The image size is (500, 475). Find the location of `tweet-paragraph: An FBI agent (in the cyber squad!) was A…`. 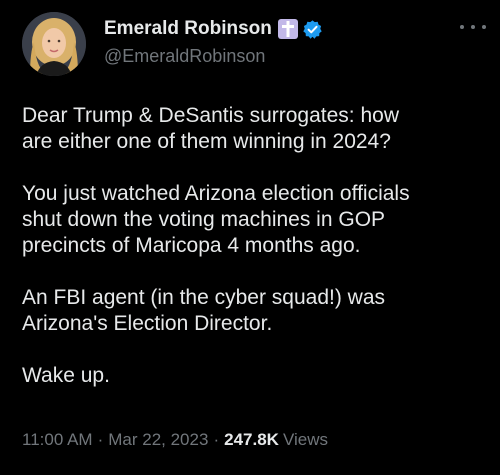

tweet-paragraph: An FBI agent (in the cyber squad!) was A… is located at coordinates (204, 310).